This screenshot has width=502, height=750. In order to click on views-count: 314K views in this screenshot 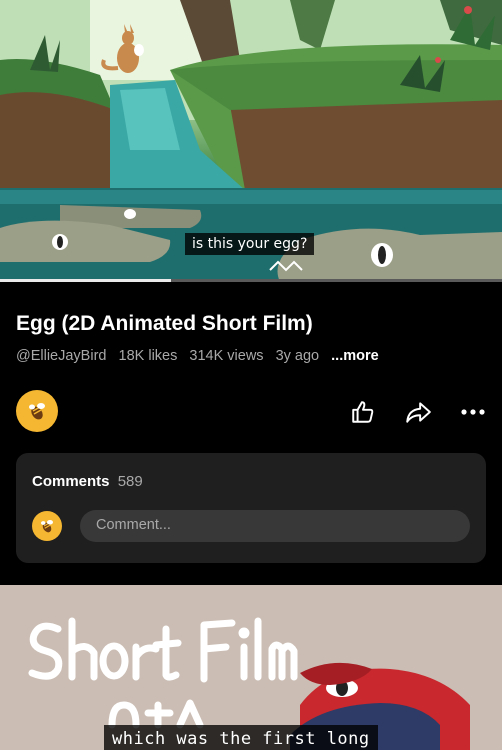, I will do `click(226, 356)`.